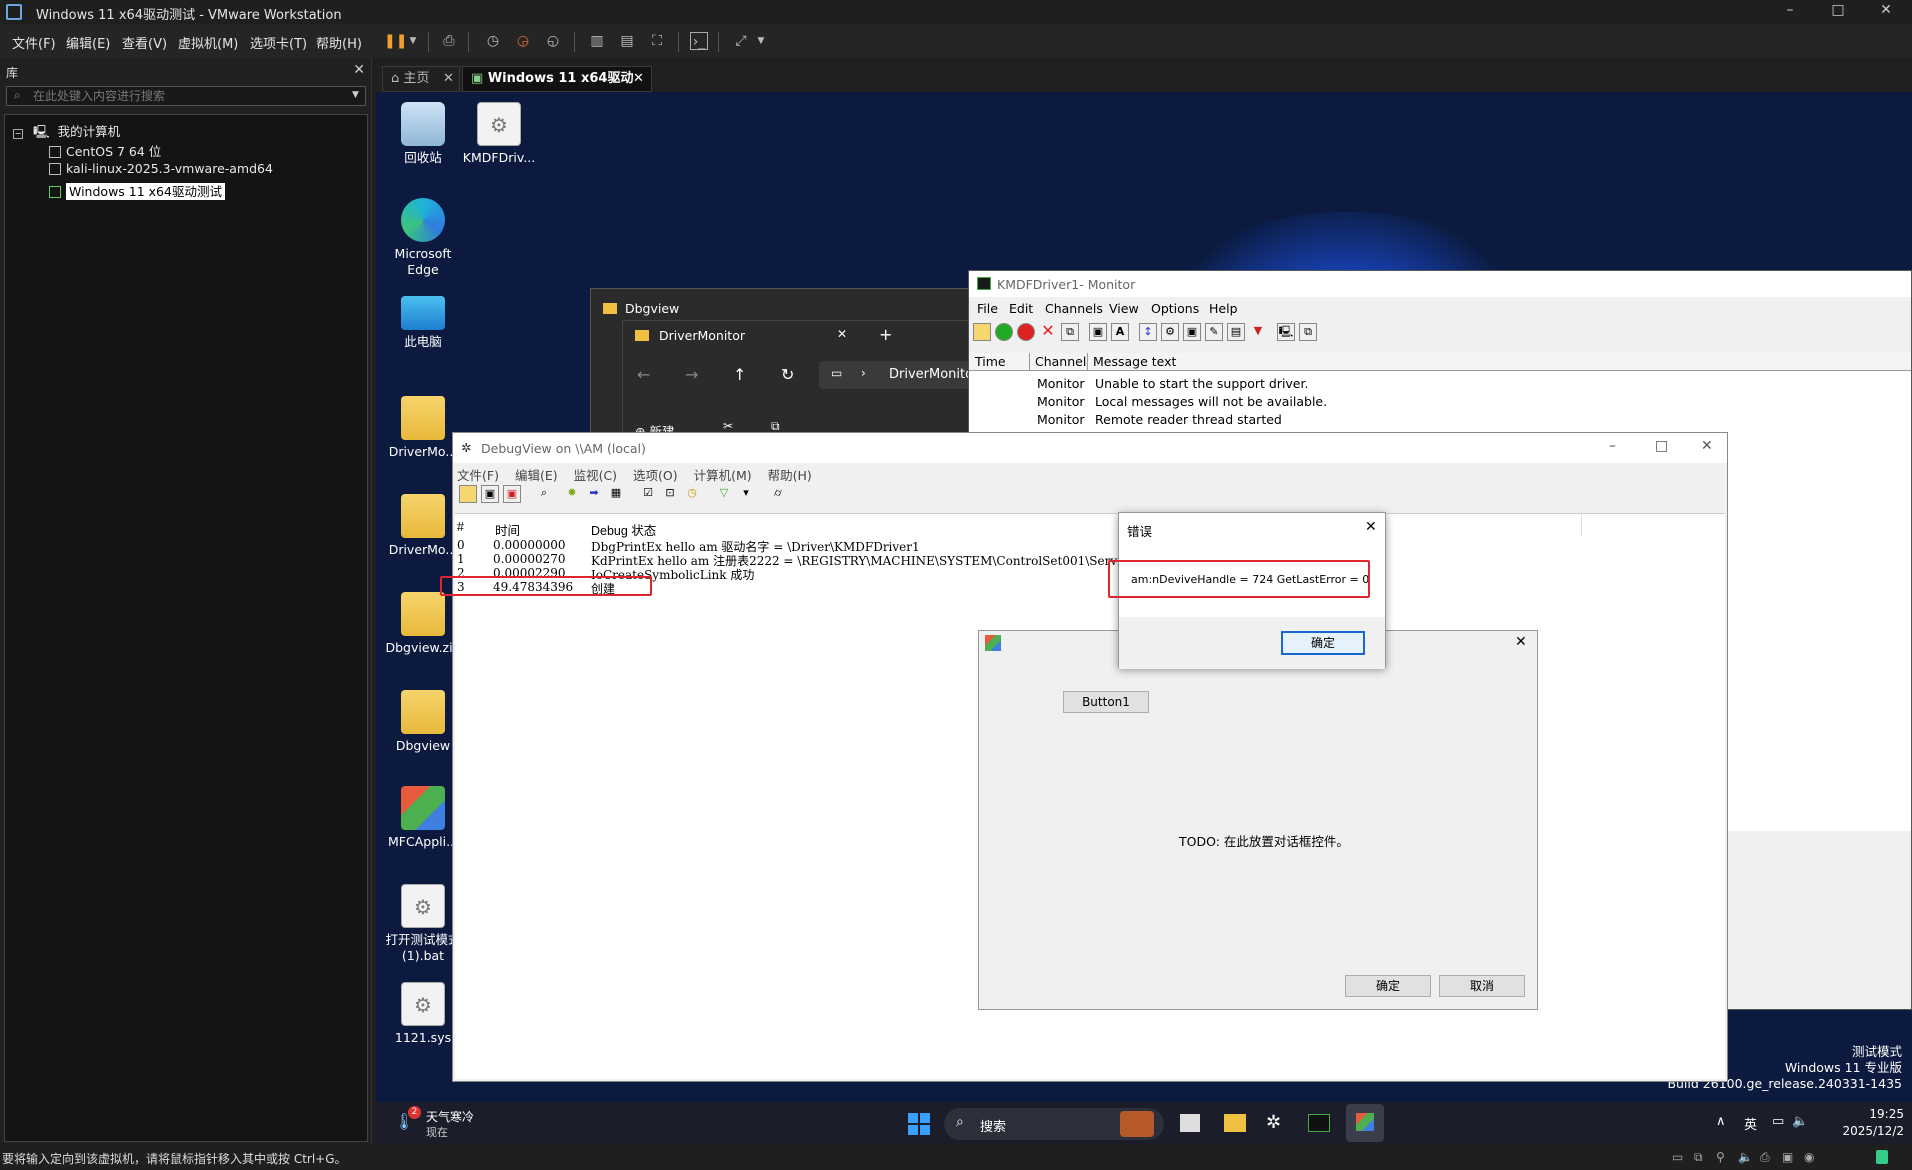 This screenshot has width=1912, height=1170. Describe the element at coordinates (1482, 986) in the screenshot. I see `cancel-button: 取消` at that location.